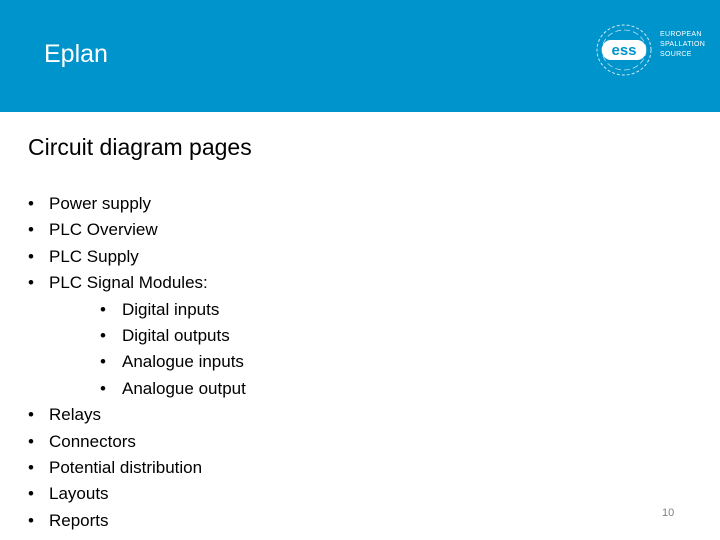 The width and height of the screenshot is (720, 540). Describe the element at coordinates (75, 415) in the screenshot. I see `list-item-label: Relays` at that location.